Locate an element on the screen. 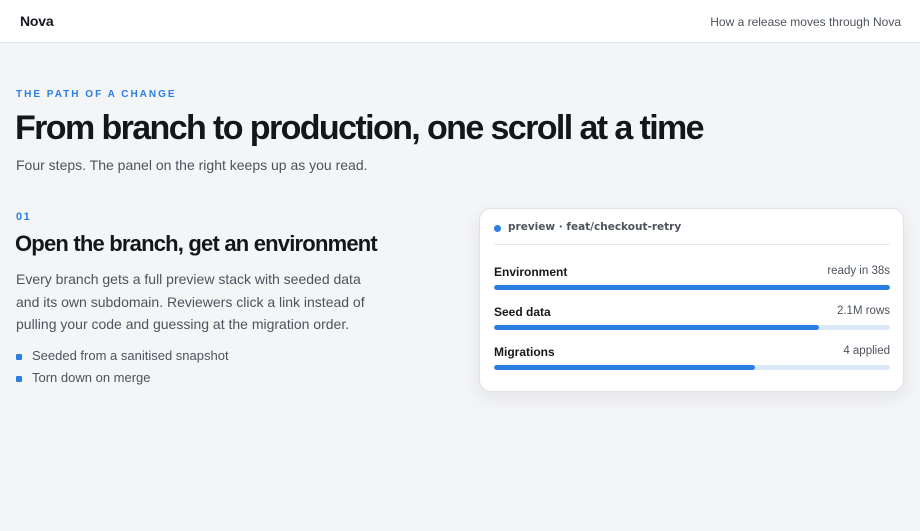 This screenshot has height=531, width=920. step-title: Open the branch, get an environment is located at coordinates (196, 243).